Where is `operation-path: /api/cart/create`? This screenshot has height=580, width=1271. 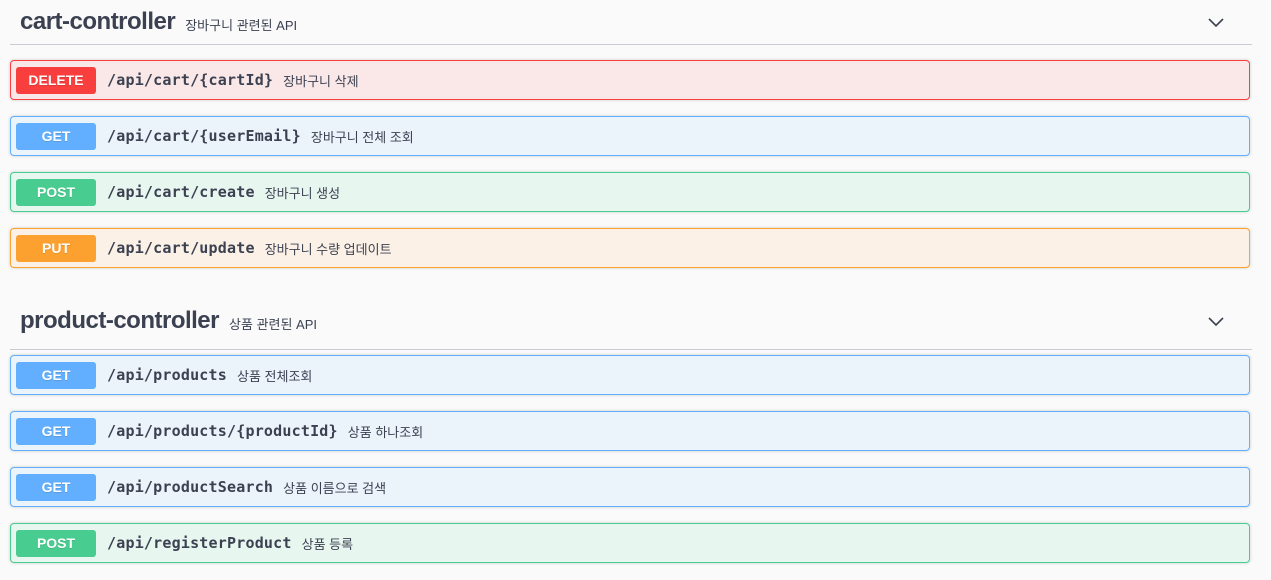
operation-path: /api/cart/create is located at coordinates (181, 192).